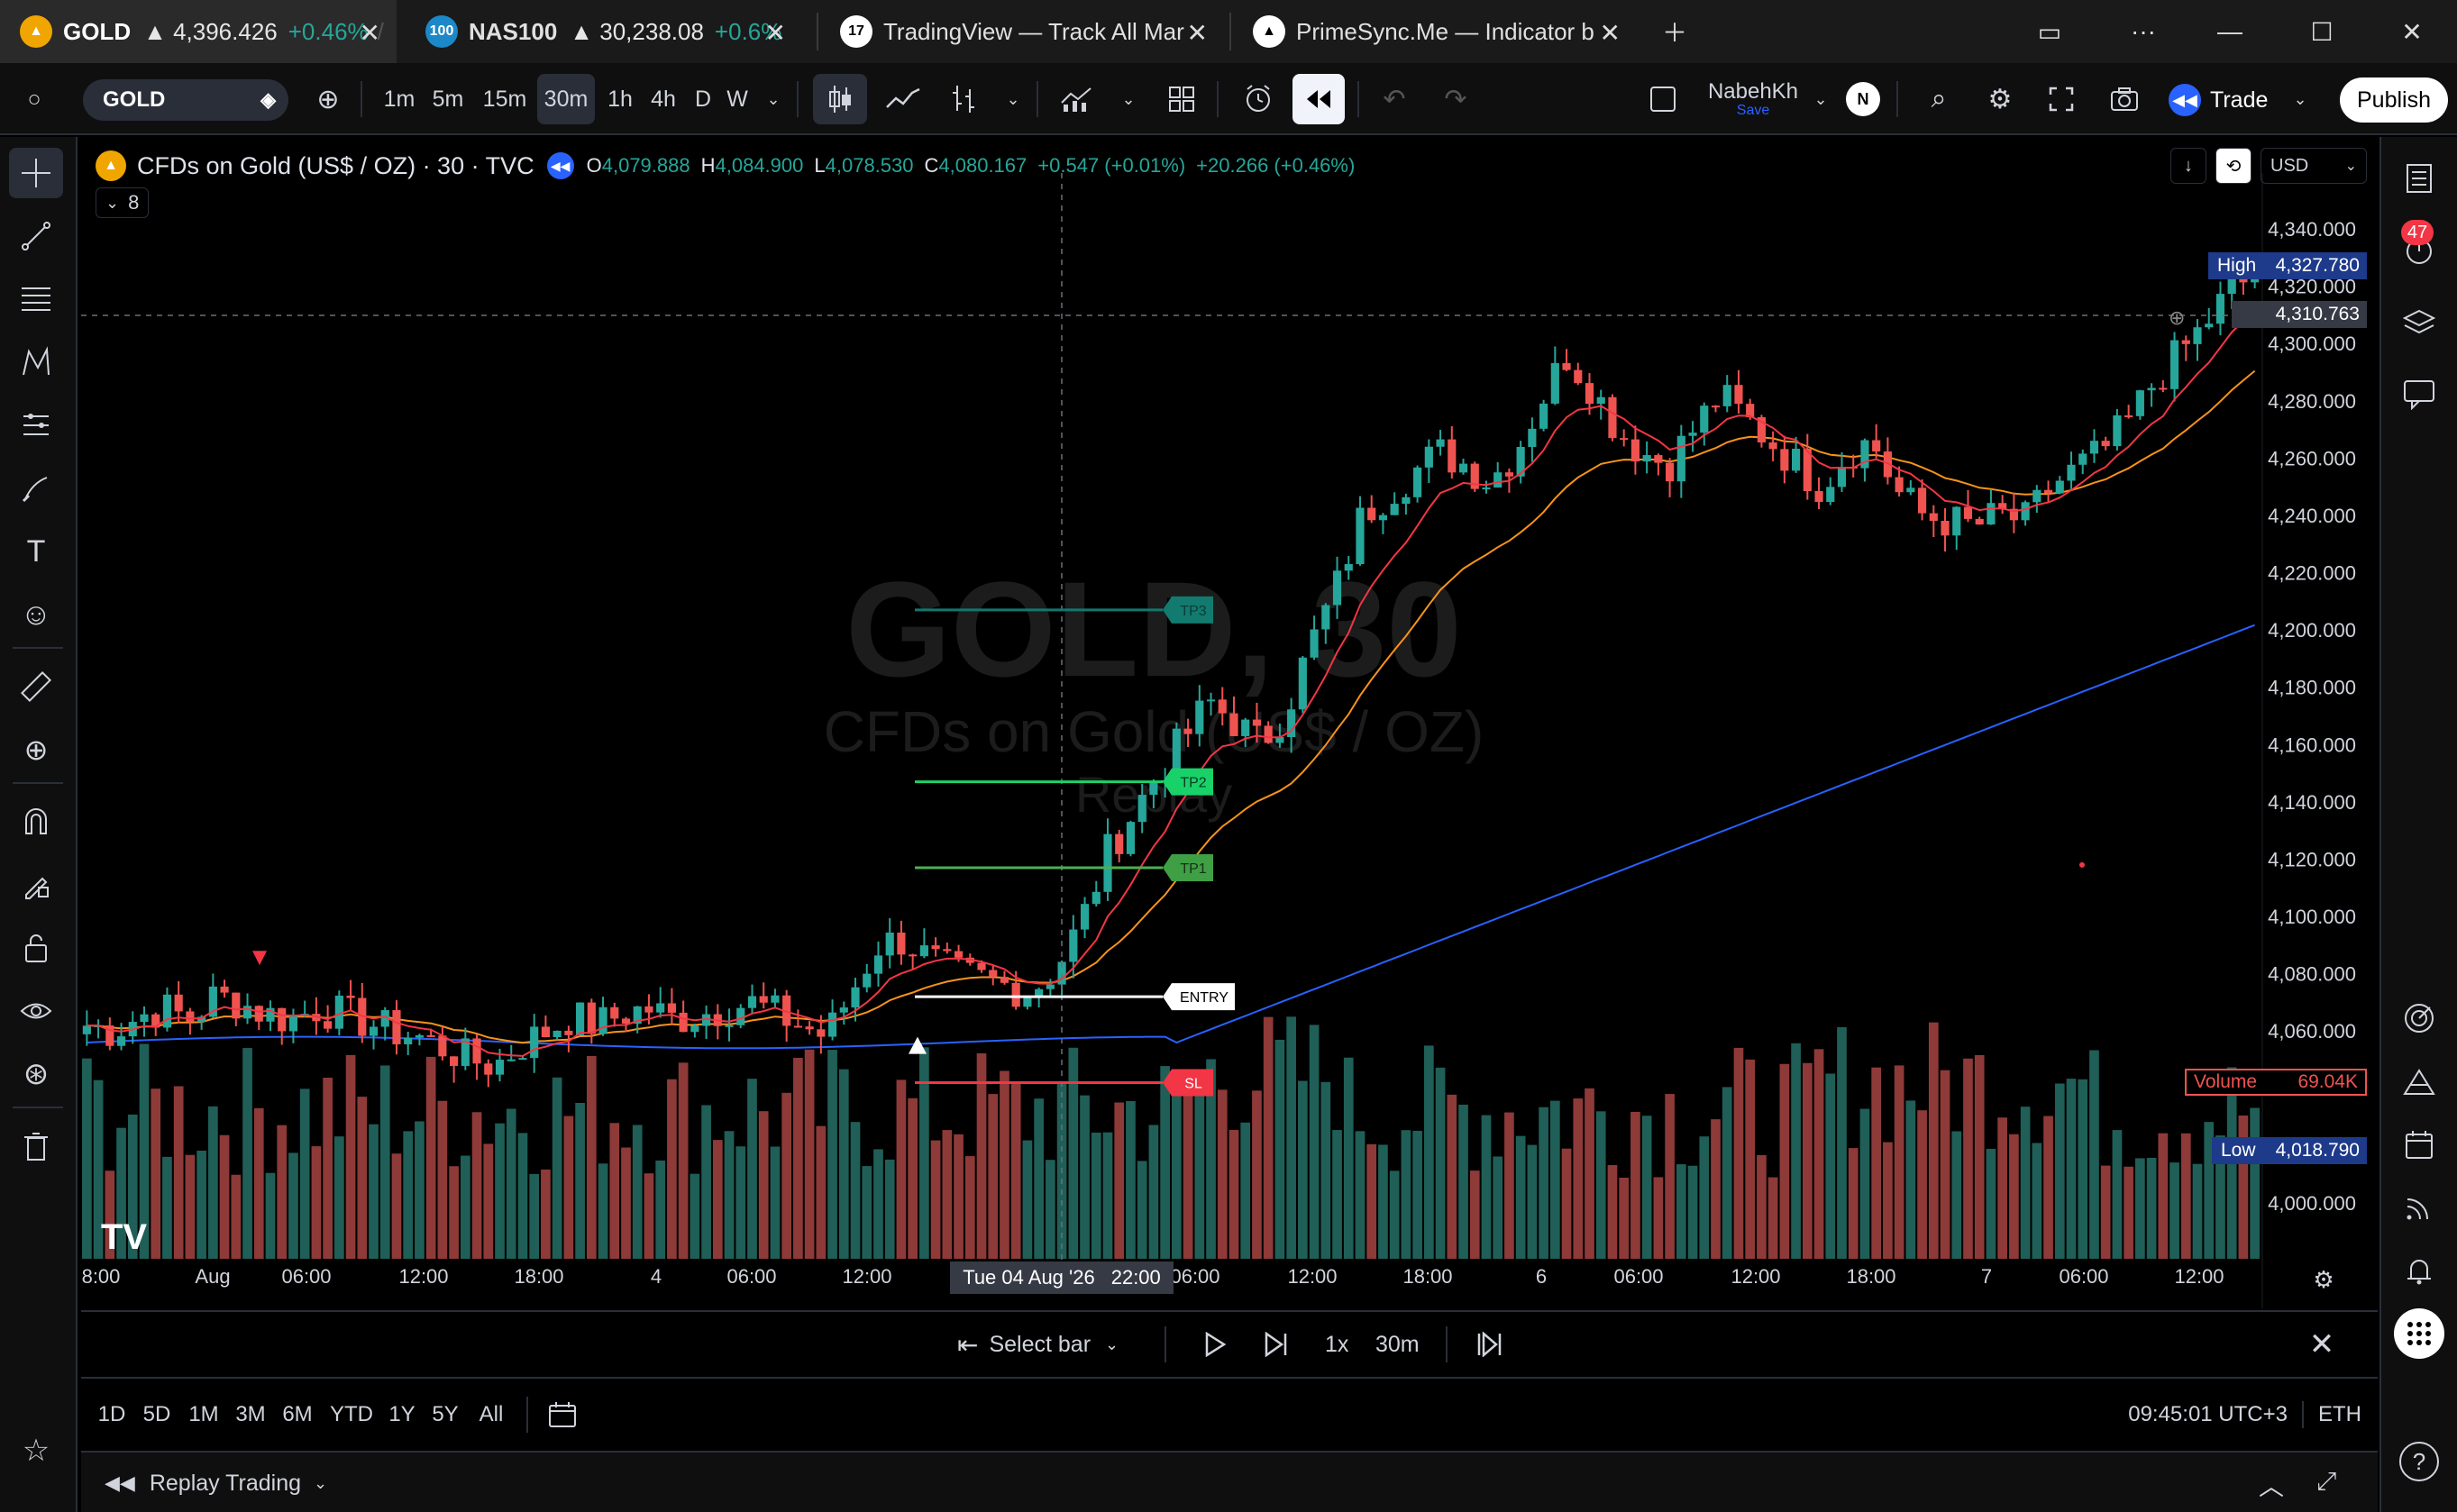  What do you see at coordinates (250, 1415) in the screenshot?
I see `range-3m: 3M` at bounding box center [250, 1415].